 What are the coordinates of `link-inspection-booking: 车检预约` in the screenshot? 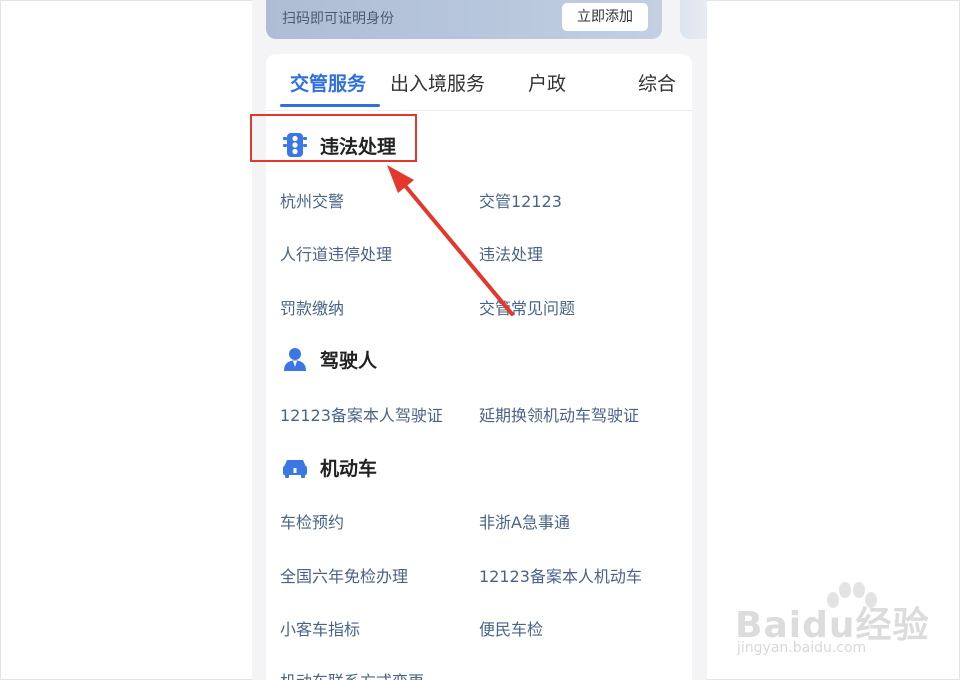 It's located at (312, 521).